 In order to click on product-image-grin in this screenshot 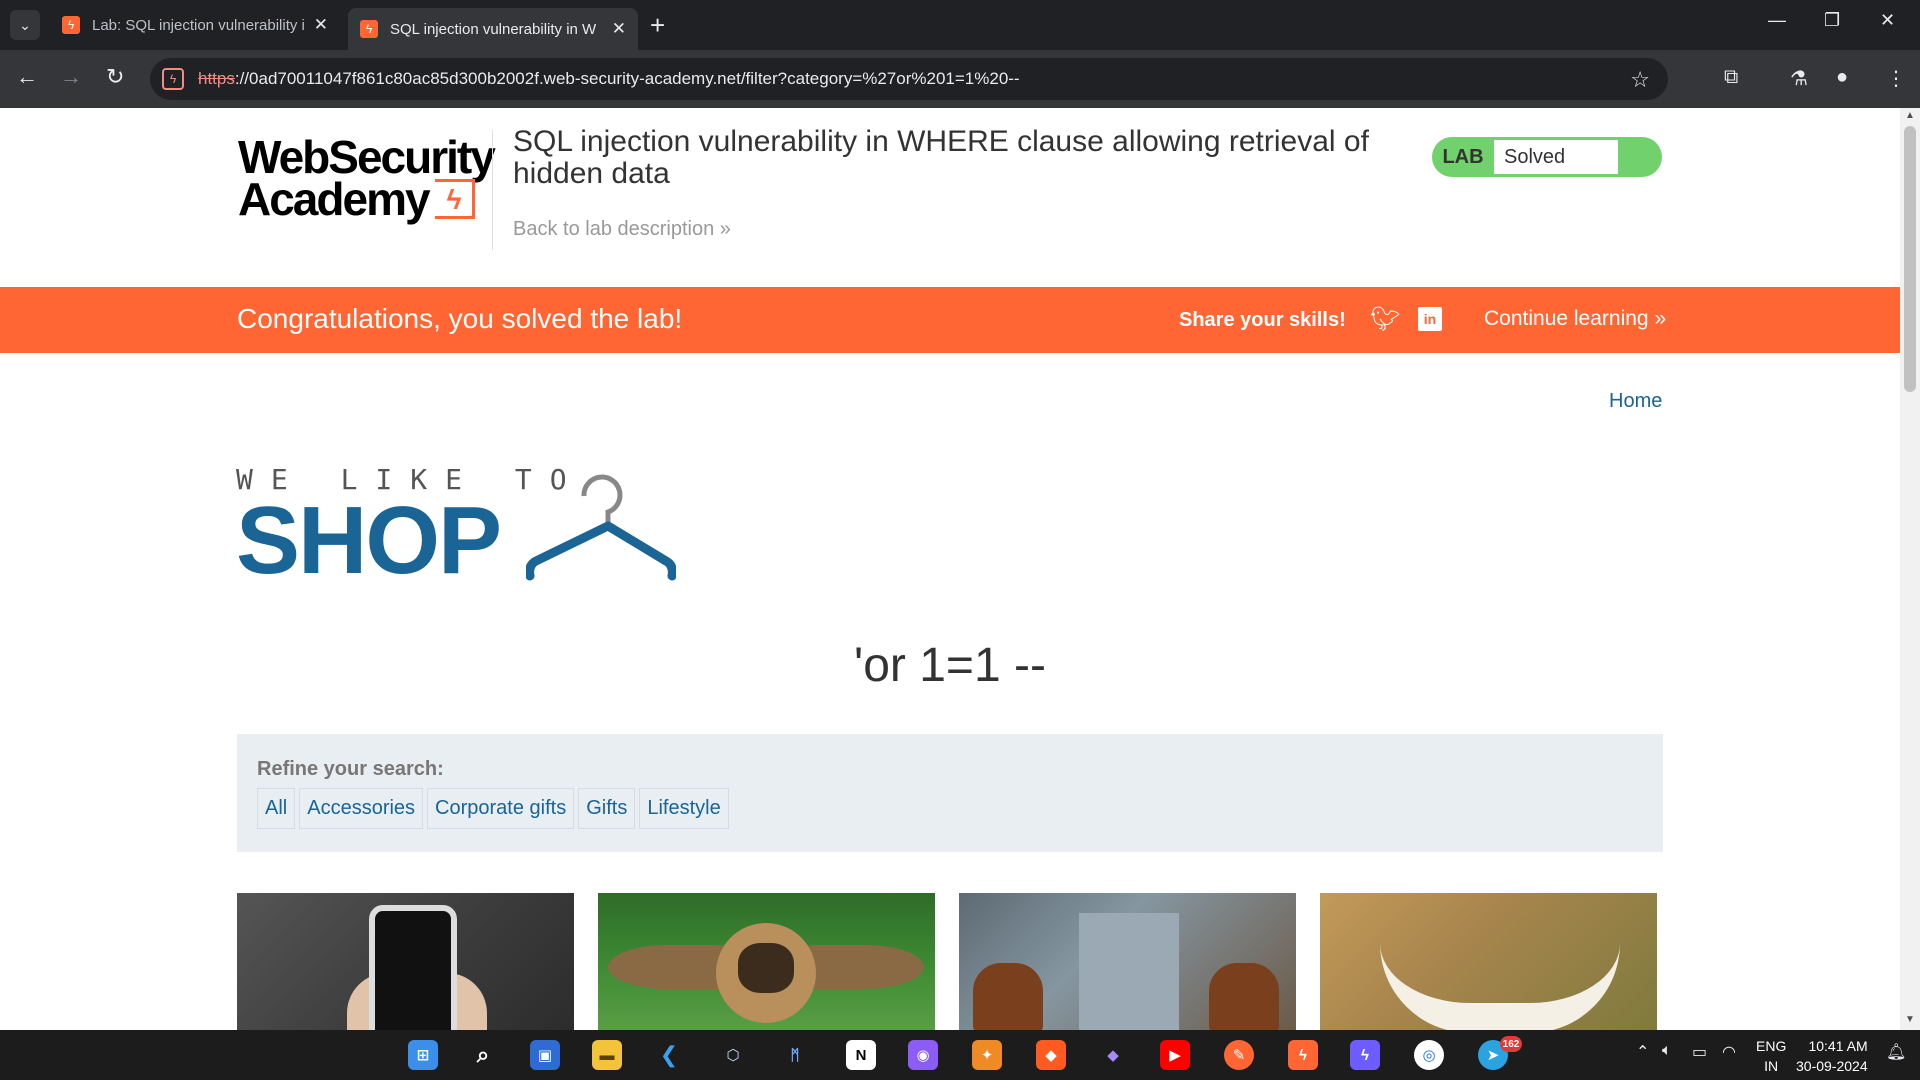, I will do `click(1488, 961)`.